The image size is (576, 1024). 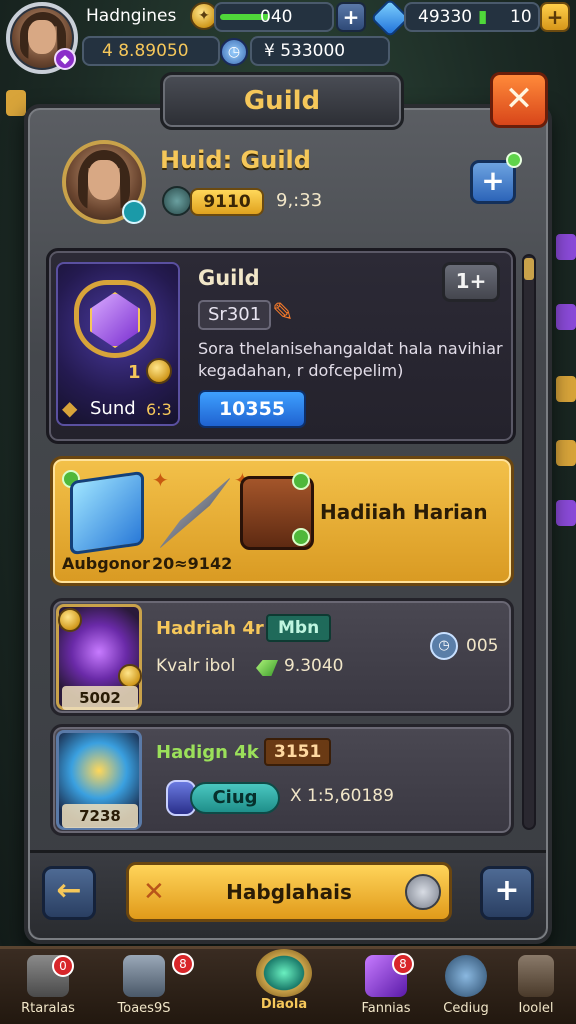 What do you see at coordinates (107, 513) in the screenshot?
I see `blue-cube-icon` at bounding box center [107, 513].